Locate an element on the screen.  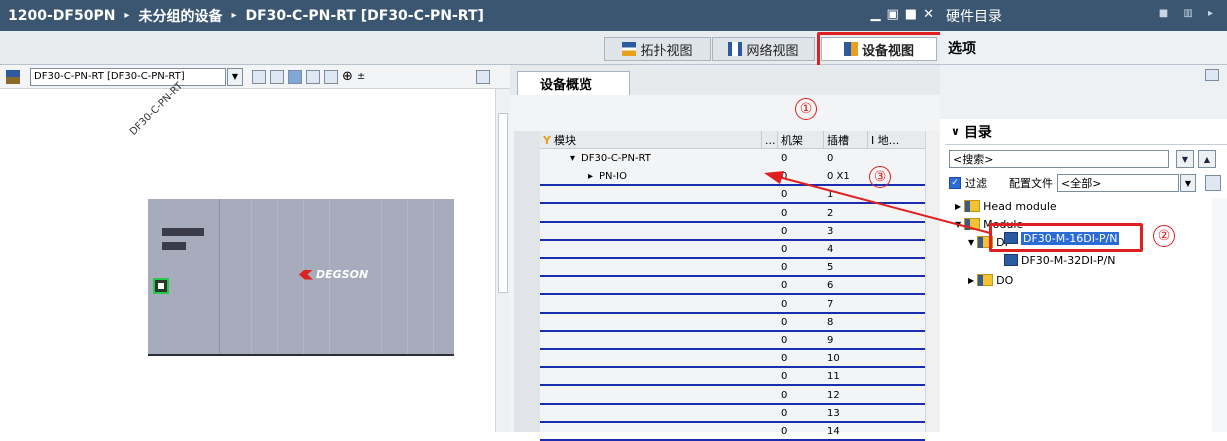
catalog-scrollbar is located at coordinates (1219, 315).